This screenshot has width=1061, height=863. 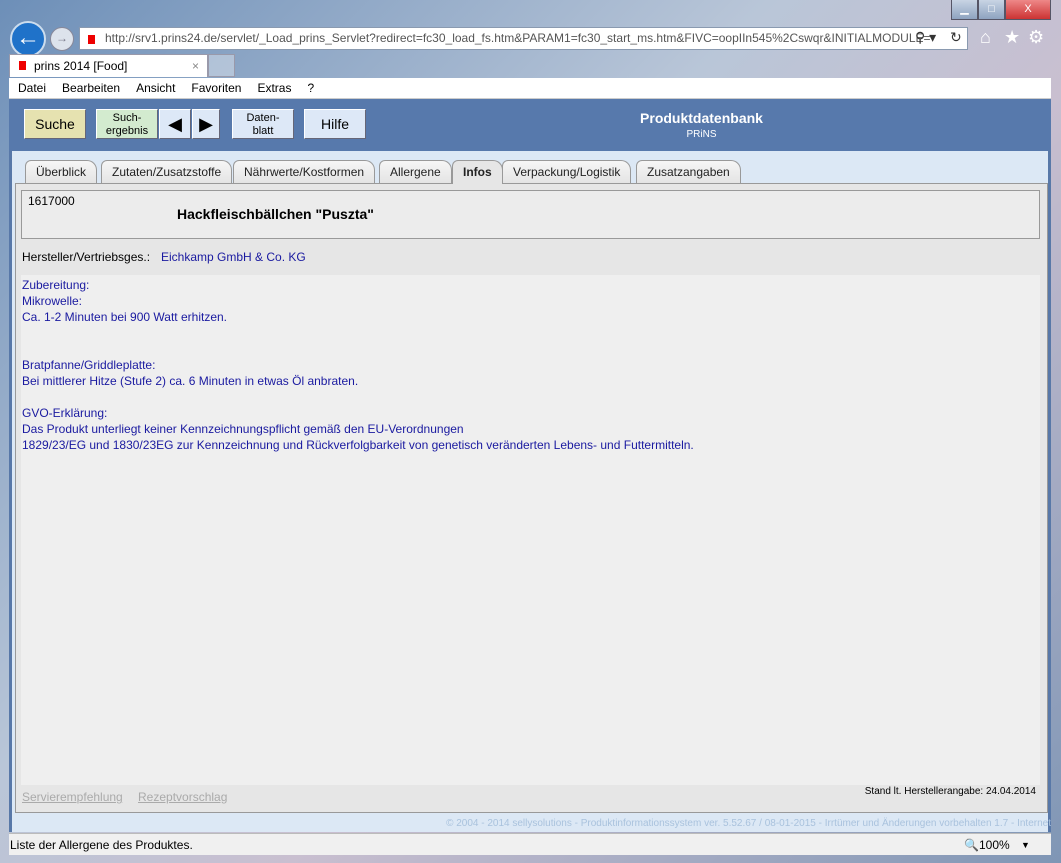 I want to click on maximize-button: □, so click(x=991, y=10).